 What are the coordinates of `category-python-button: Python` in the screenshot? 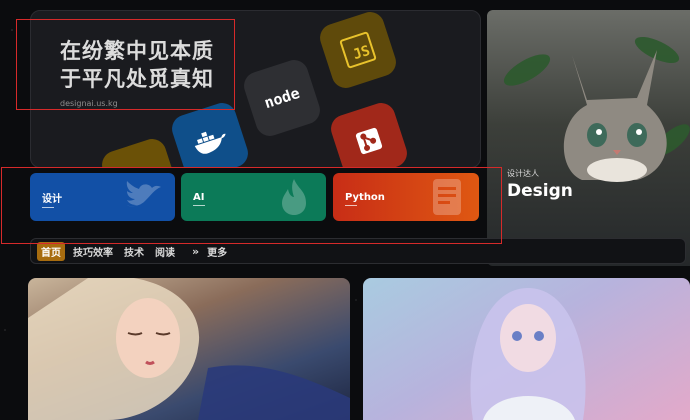 It's located at (406, 197).